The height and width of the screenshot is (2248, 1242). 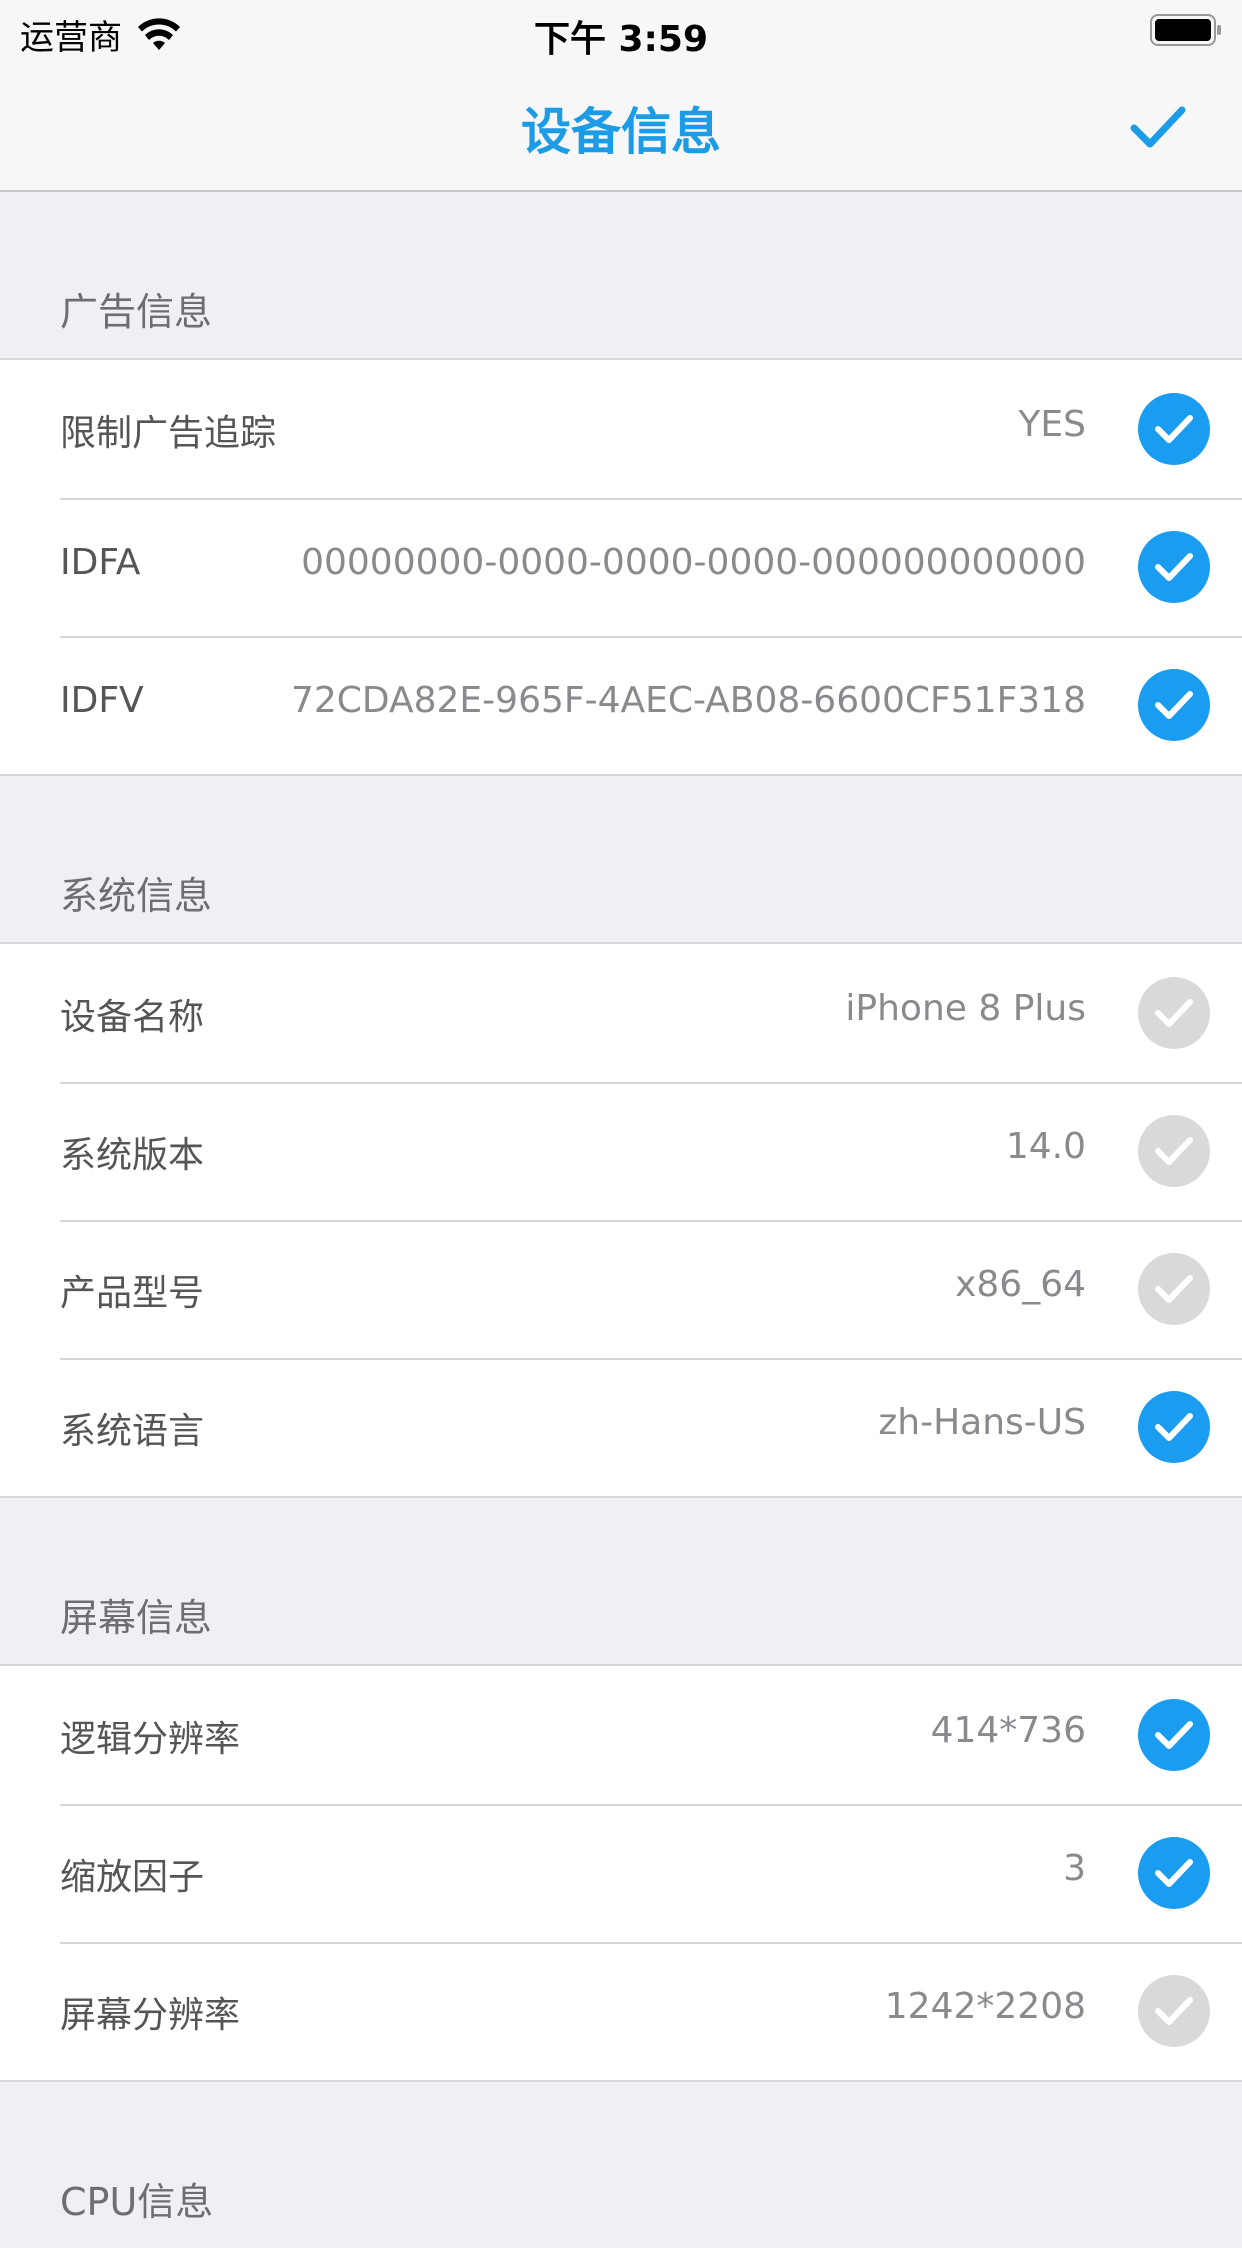 I want to click on row-label: 系统版本, so click(x=132, y=1155).